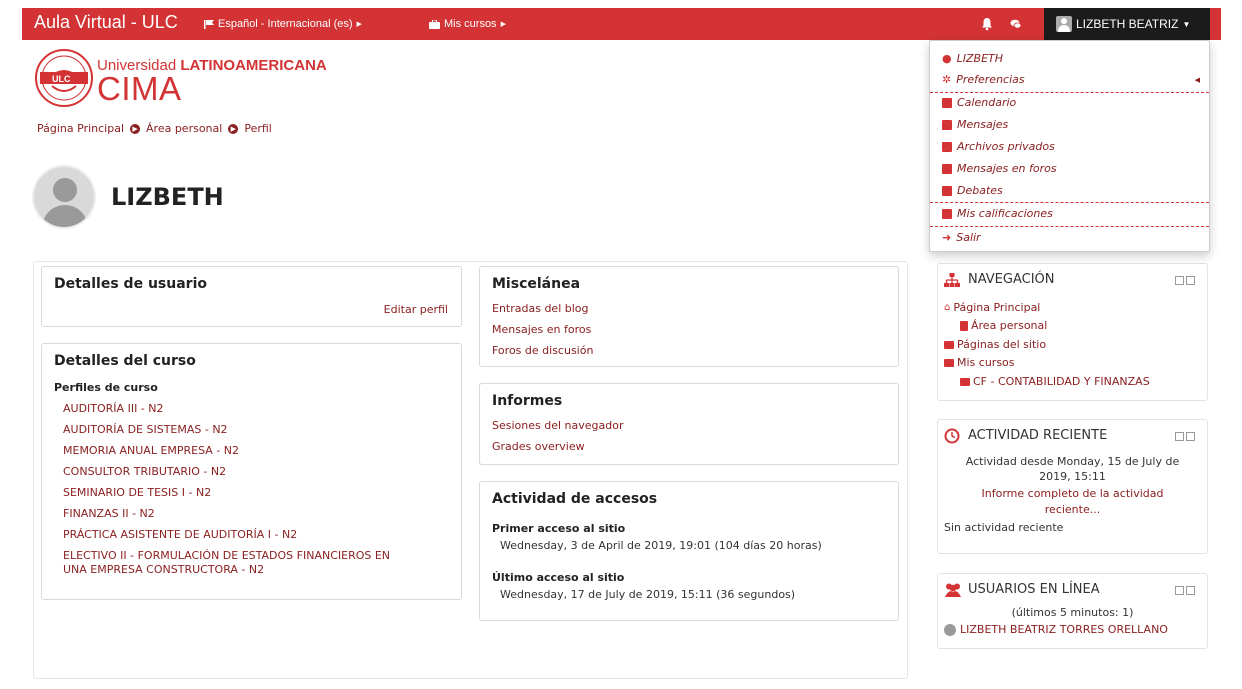 Image resolution: width=1242 pixels, height=689 pixels. What do you see at coordinates (992, 307) in the screenshot?
I see `nav-home: ⌂ Página Principal` at bounding box center [992, 307].